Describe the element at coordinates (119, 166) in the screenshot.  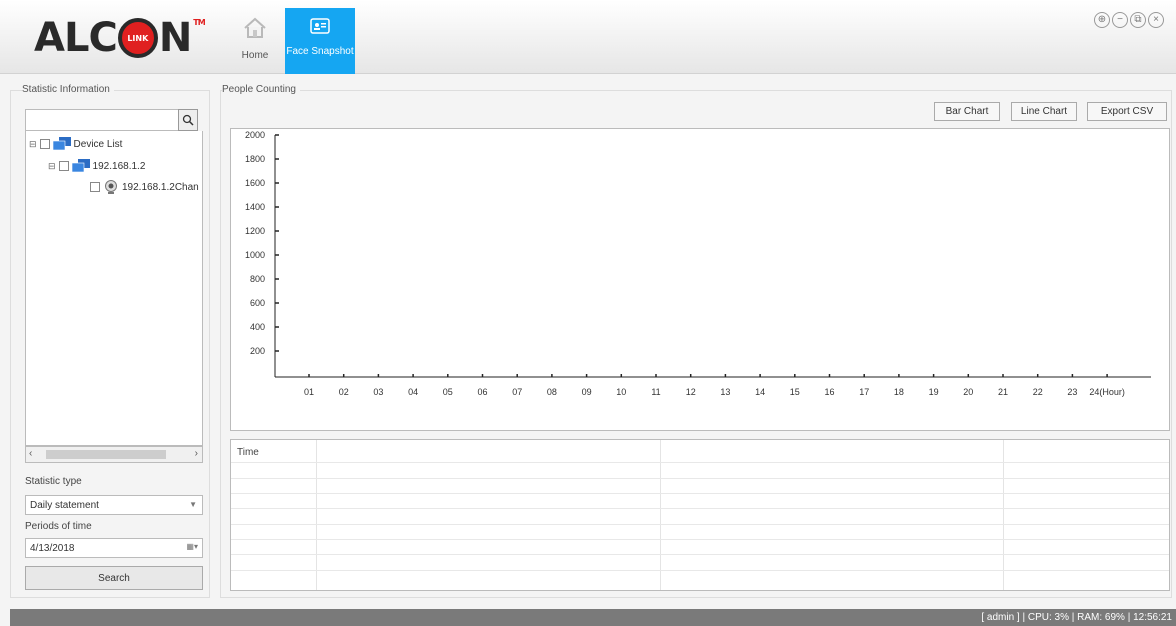
I see `tree-device-label: 192.168.1.2` at that location.